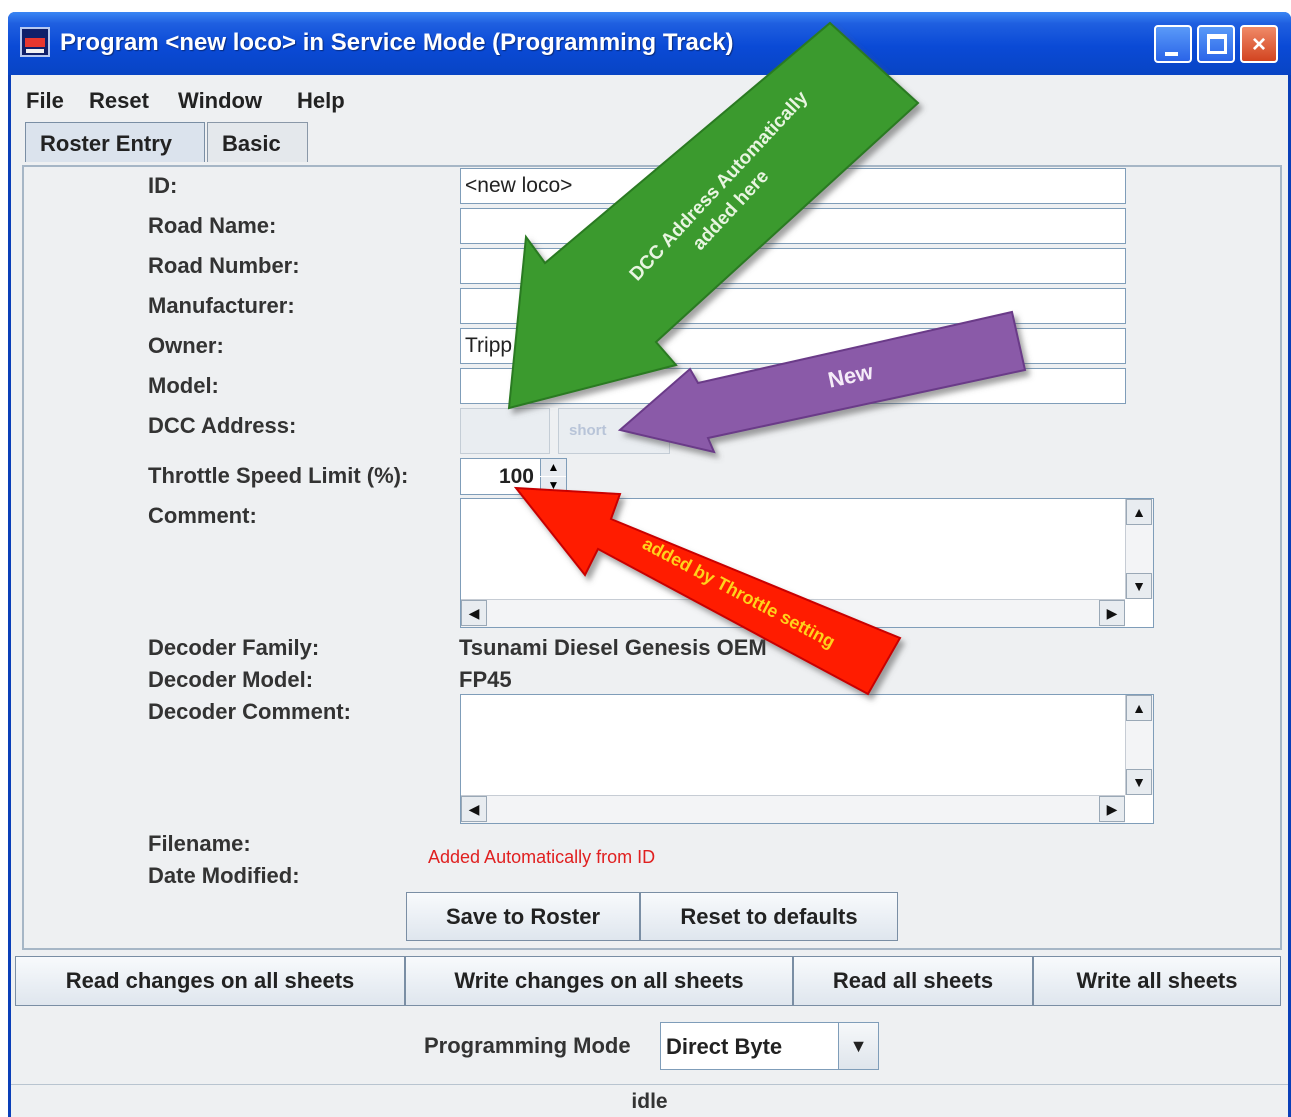 This screenshot has height=1117, width=1291. Describe the element at coordinates (793, 186) in the screenshot. I see `id-field: <new loco>` at that location.